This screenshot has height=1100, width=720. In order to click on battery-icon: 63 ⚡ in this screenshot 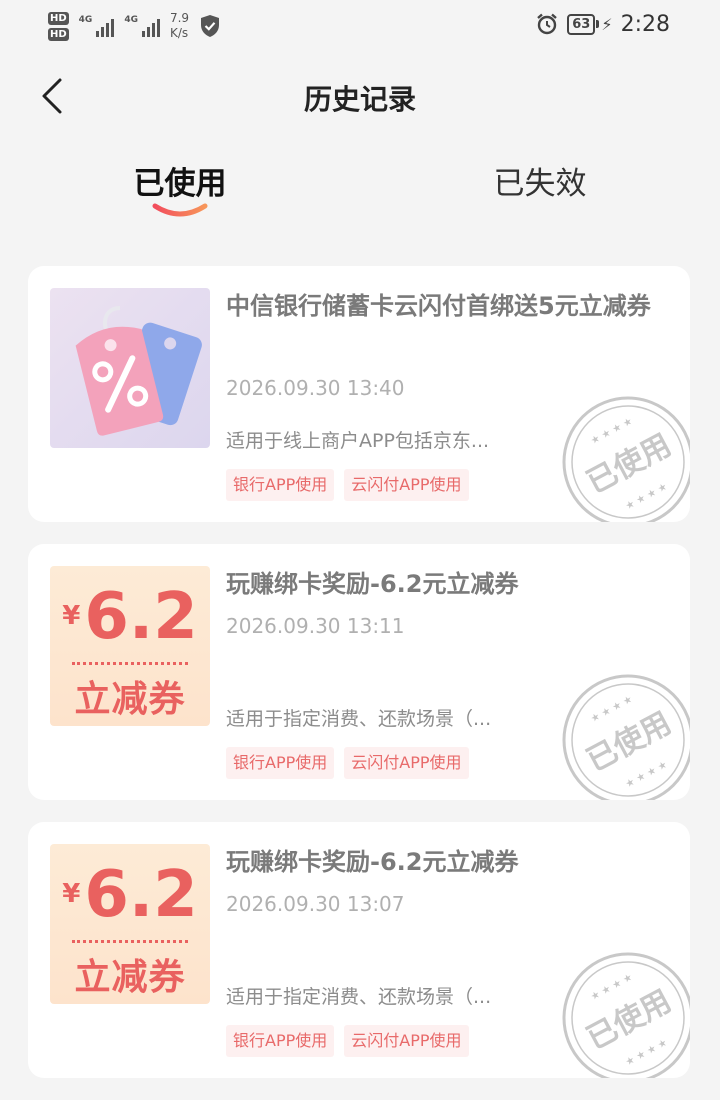, I will do `click(590, 24)`.